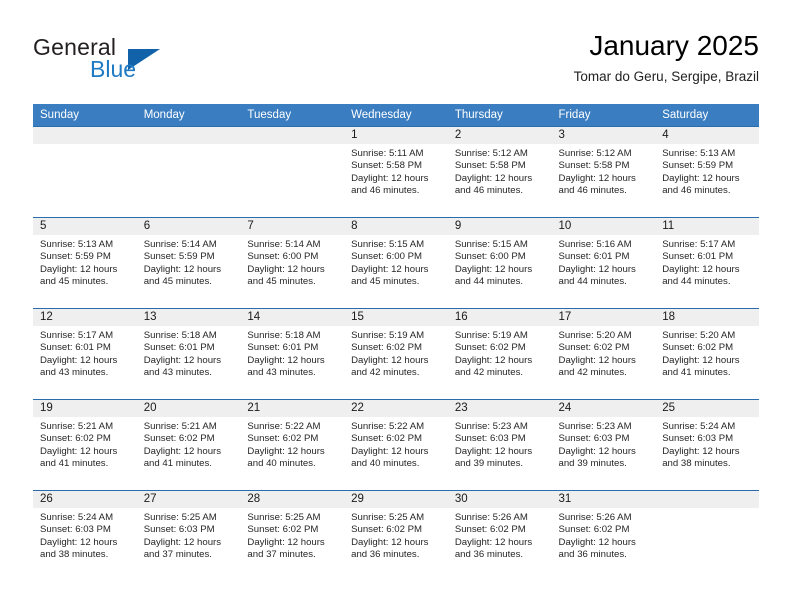  Describe the element at coordinates (707, 408) in the screenshot. I see `day-number: 25` at that location.